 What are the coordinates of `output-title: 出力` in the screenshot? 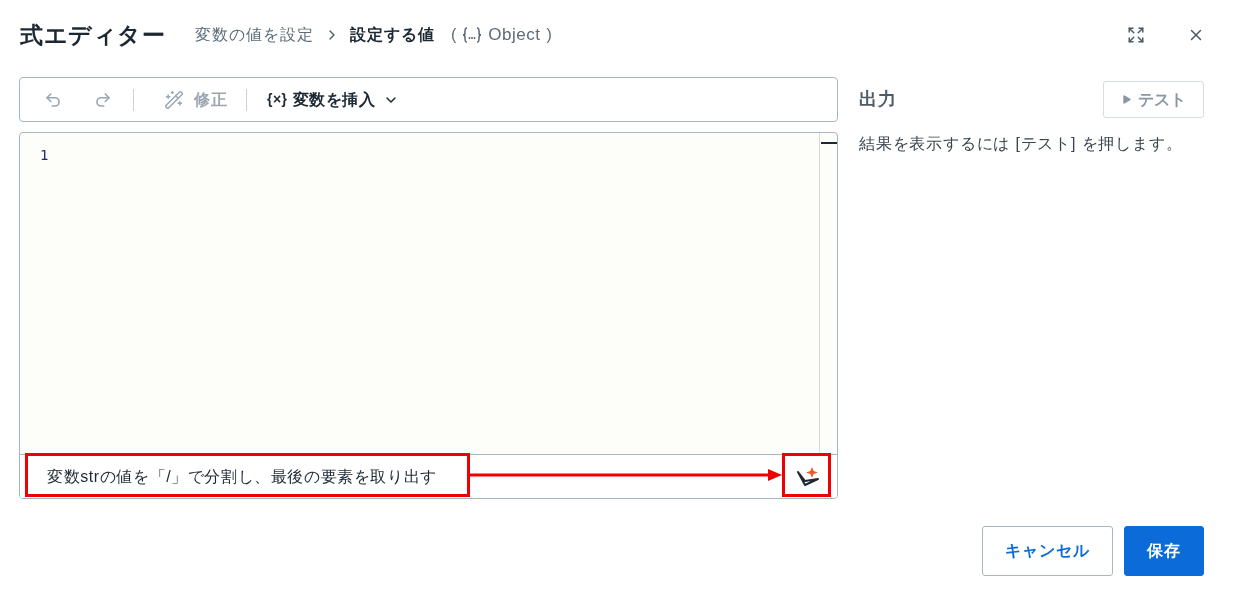 It's located at (878, 99).